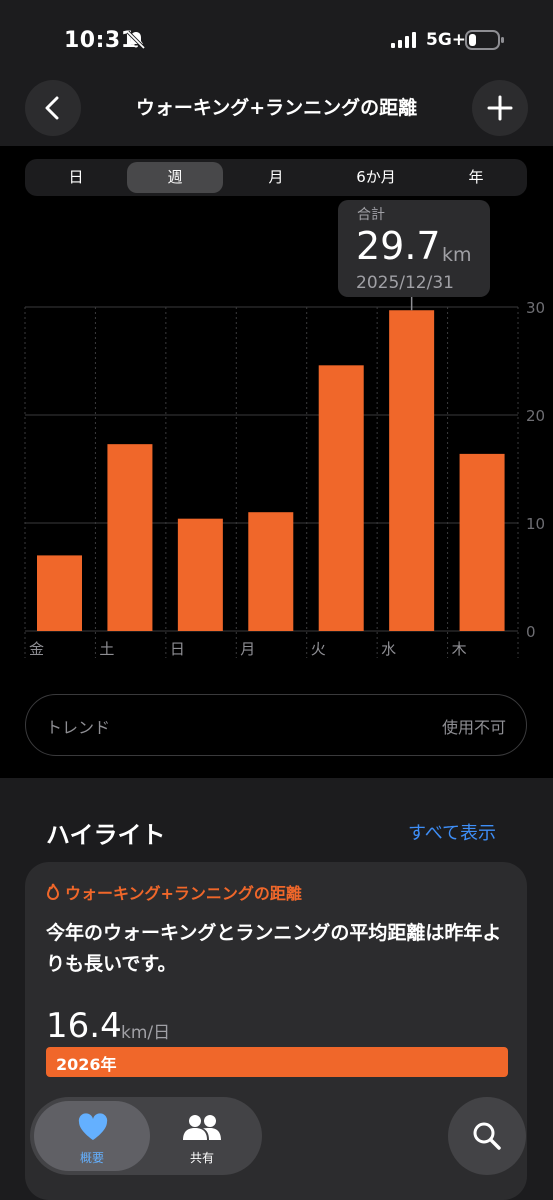 The image size is (553, 1200). I want to click on highlights-title: ハイライト, so click(106, 835).